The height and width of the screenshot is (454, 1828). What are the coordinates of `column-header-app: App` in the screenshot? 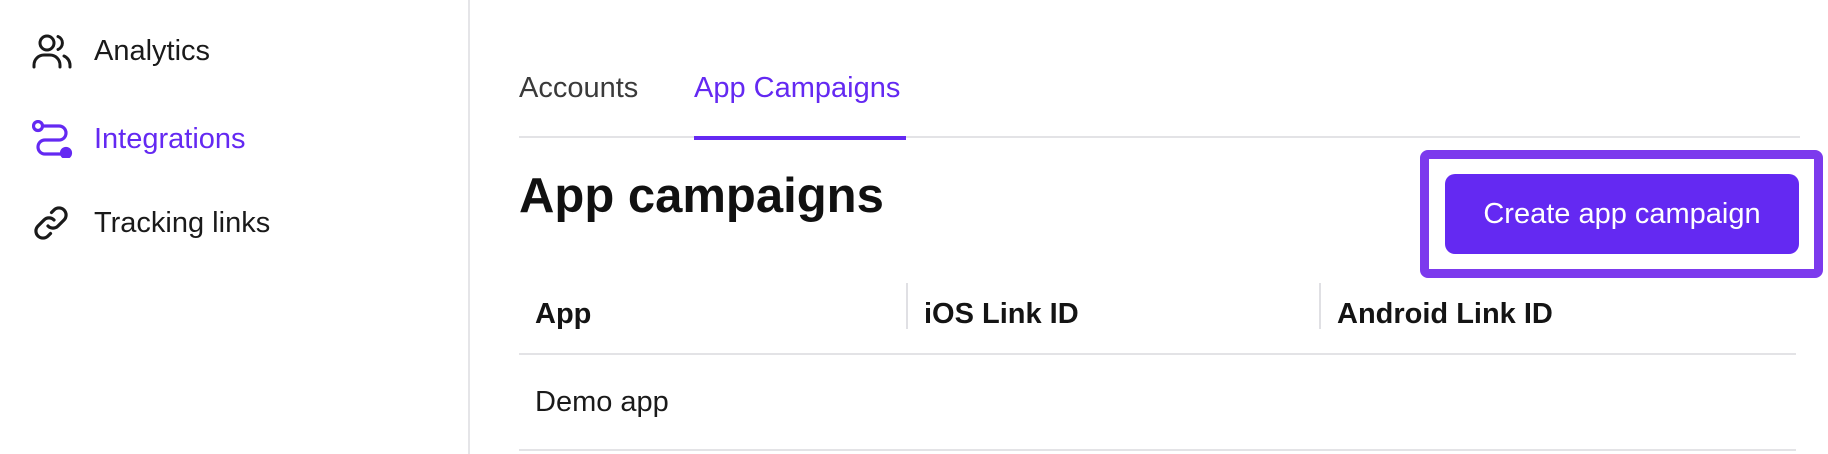 It's located at (563, 314).